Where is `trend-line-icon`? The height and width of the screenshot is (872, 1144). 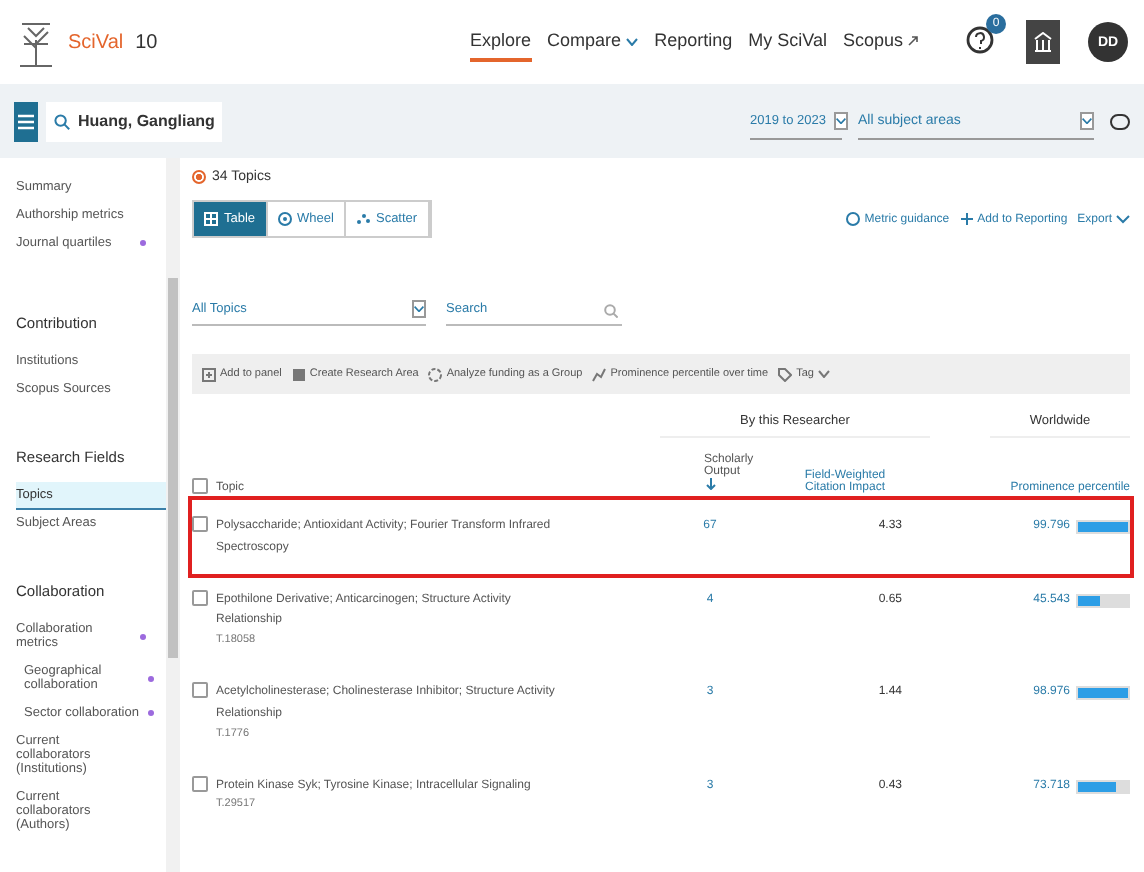
trend-line-icon is located at coordinates (599, 374).